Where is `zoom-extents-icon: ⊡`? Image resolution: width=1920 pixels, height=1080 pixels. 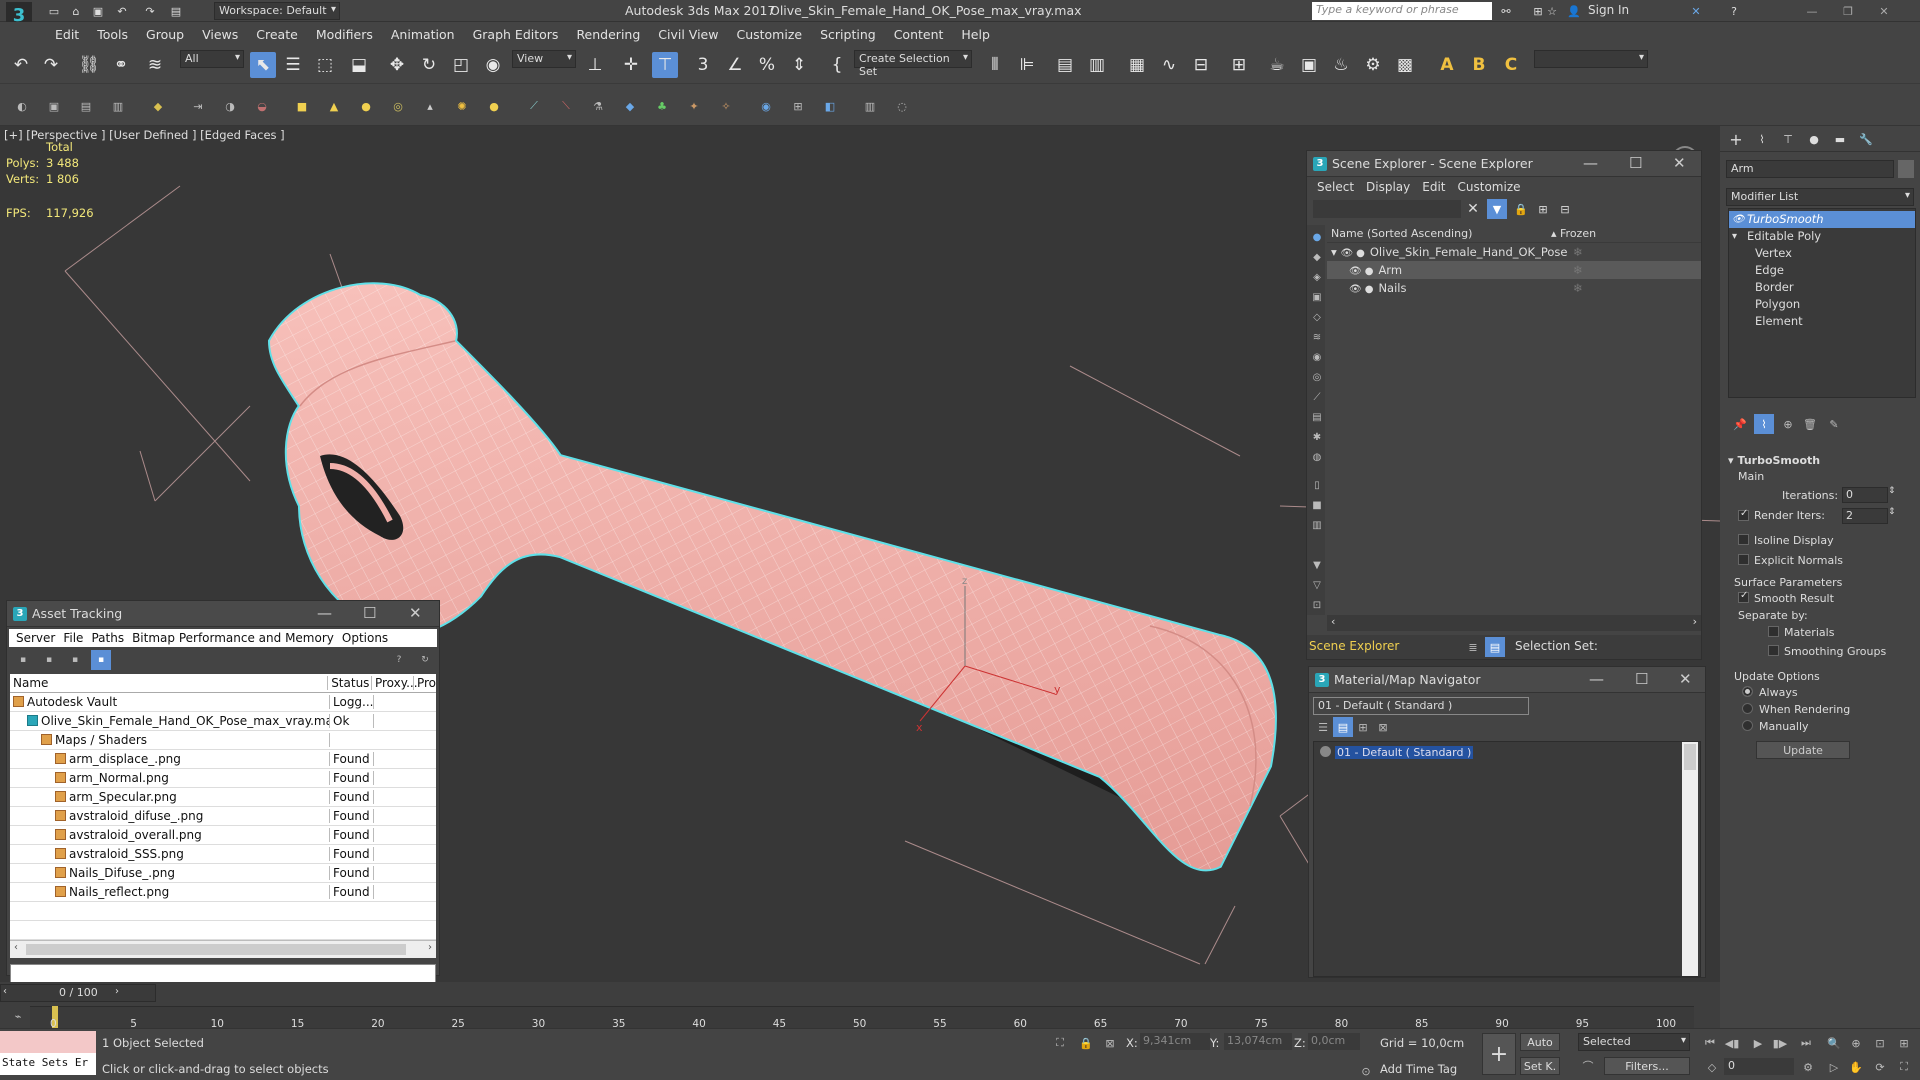 zoom-extents-icon: ⊡ is located at coordinates (1880, 1043).